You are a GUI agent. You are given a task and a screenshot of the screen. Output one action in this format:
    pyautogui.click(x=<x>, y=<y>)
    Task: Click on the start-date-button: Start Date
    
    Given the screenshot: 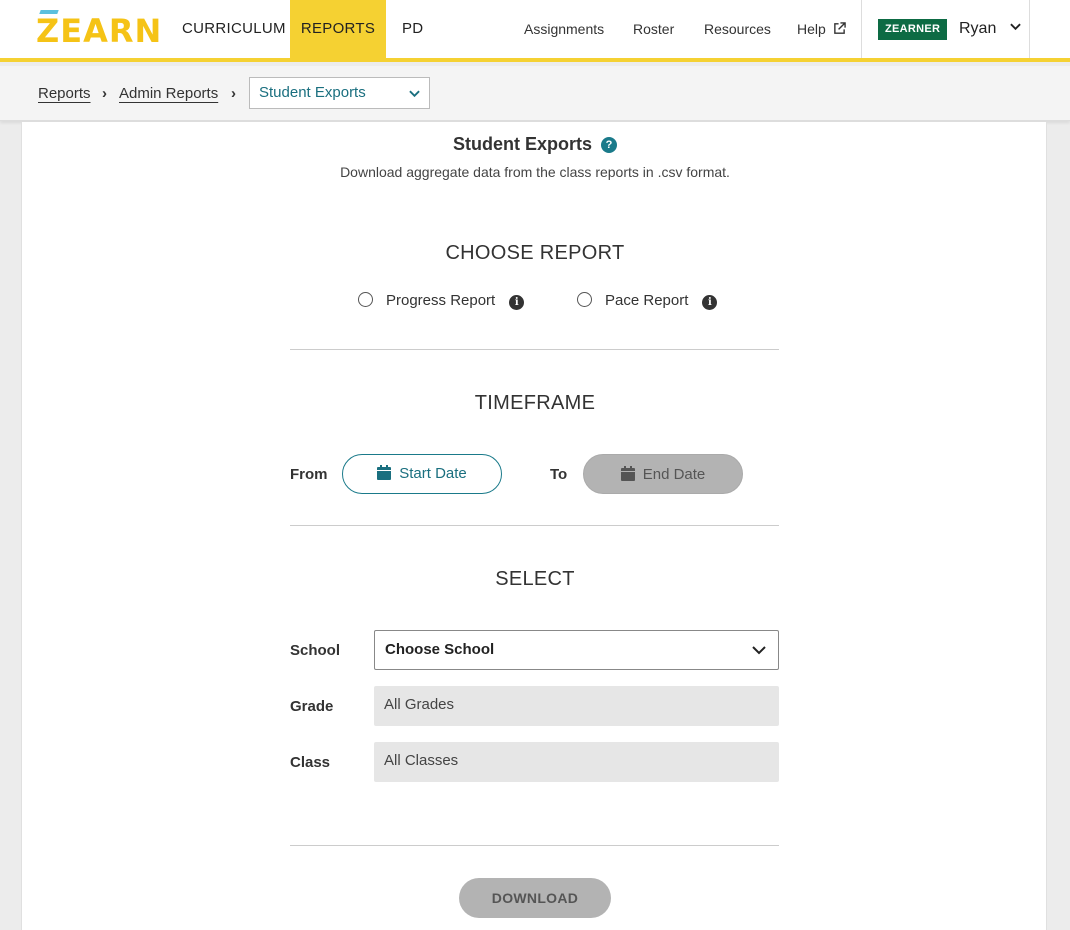 What is the action you would take?
    pyautogui.click(x=422, y=474)
    